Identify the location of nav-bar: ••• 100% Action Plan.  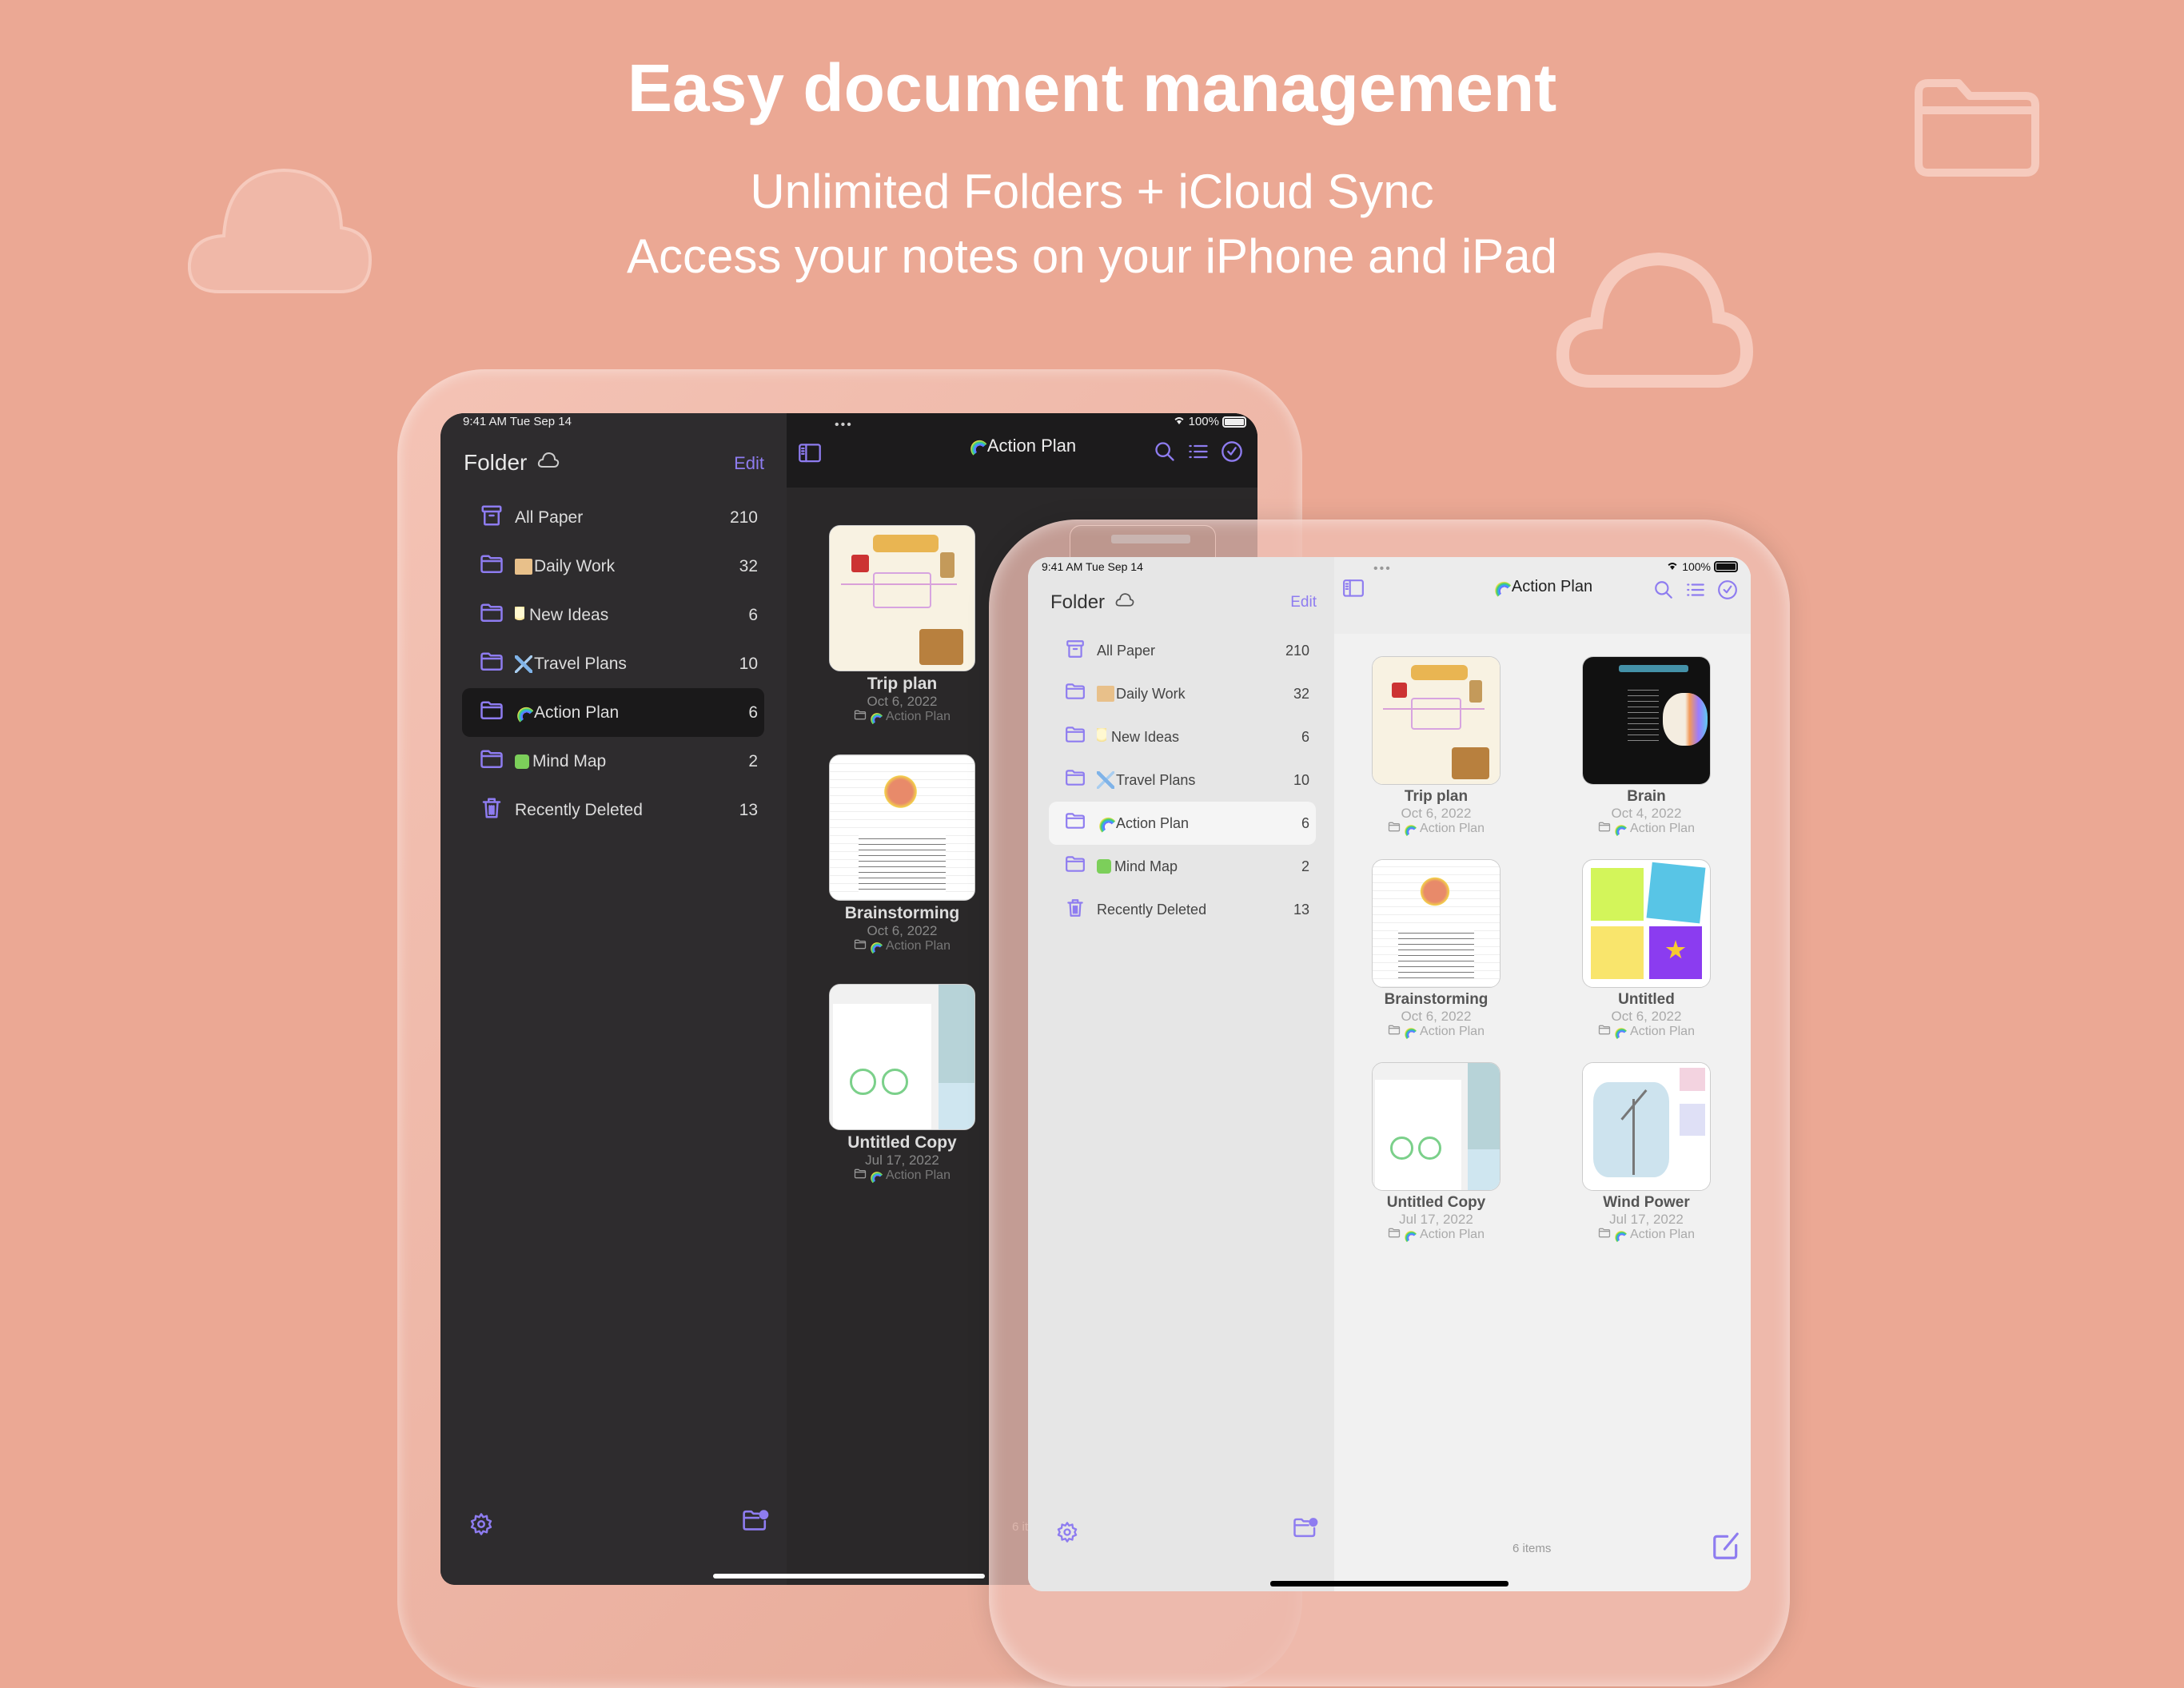
(1542, 595).